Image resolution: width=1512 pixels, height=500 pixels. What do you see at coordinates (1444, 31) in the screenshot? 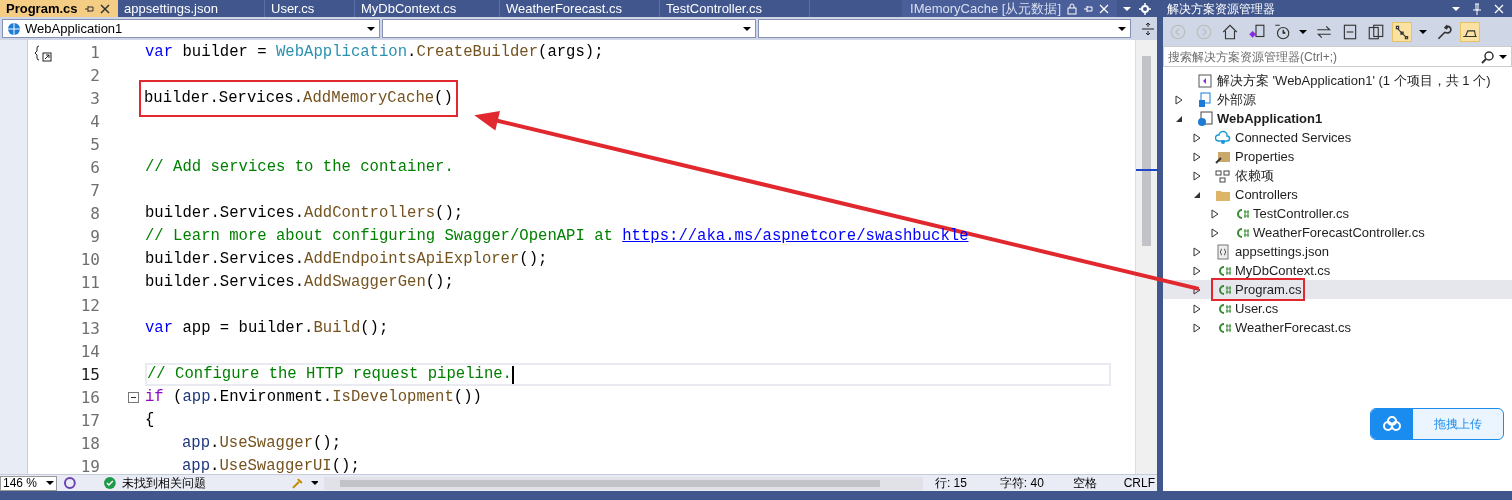
I see `wrench-icon` at bounding box center [1444, 31].